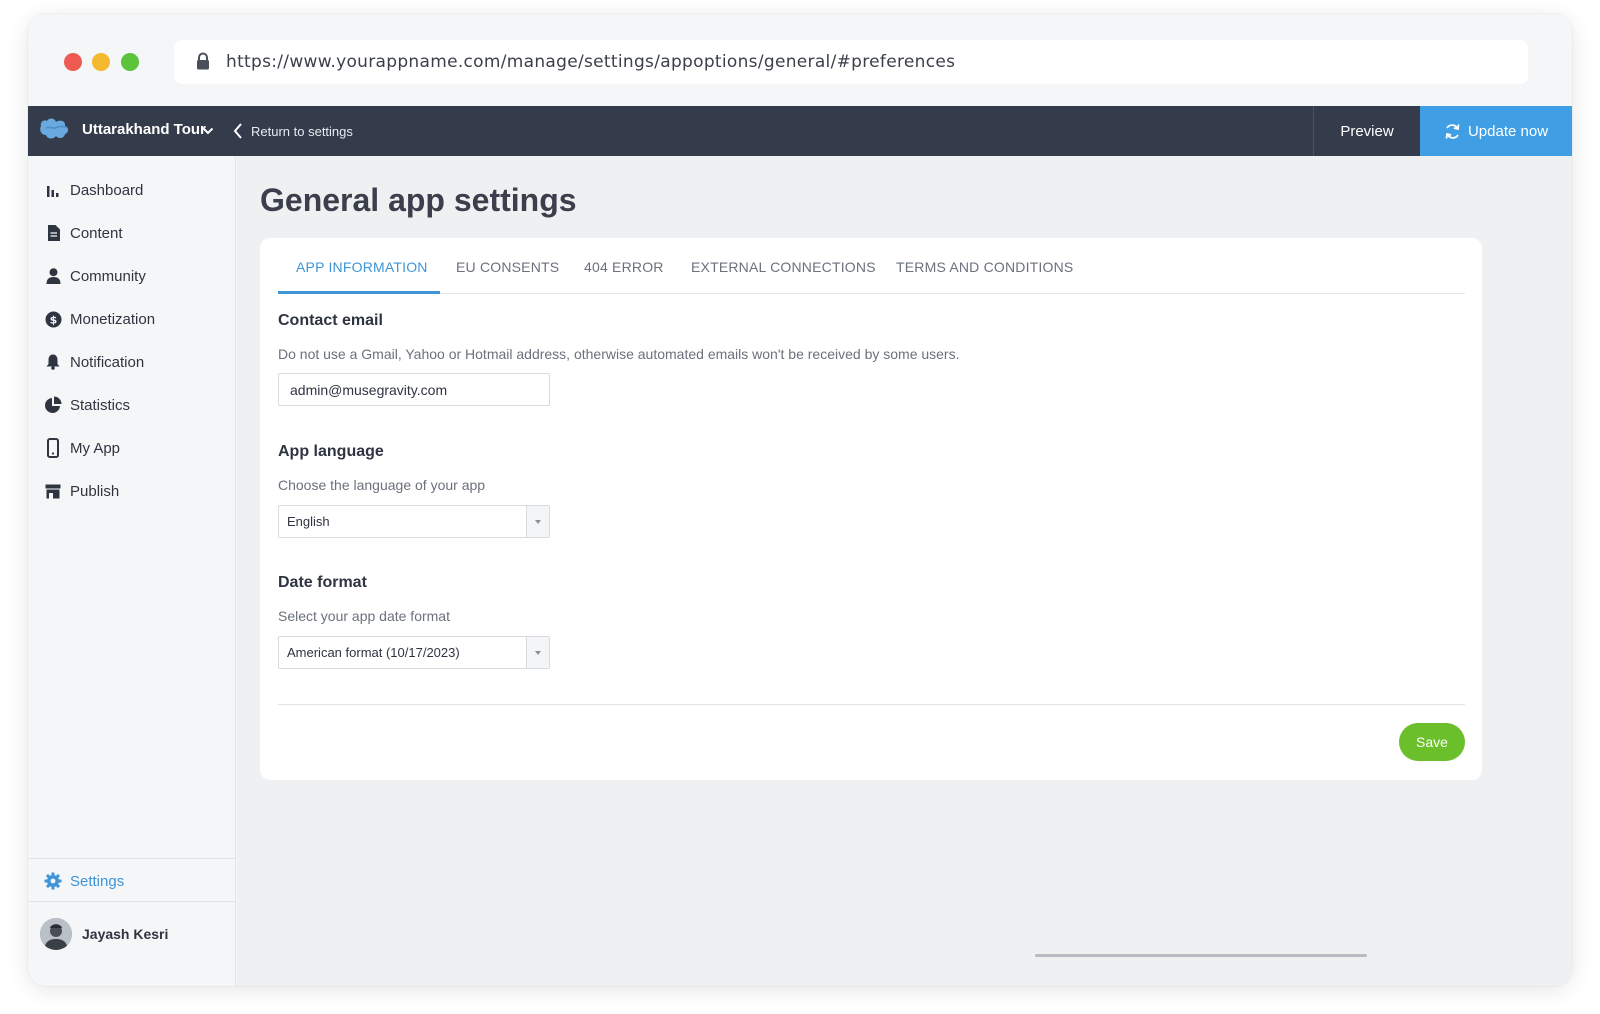 This screenshot has height=1014, width=1600. Describe the element at coordinates (382, 485) in the screenshot. I see `app-language-description: Choose the language of your app` at that location.